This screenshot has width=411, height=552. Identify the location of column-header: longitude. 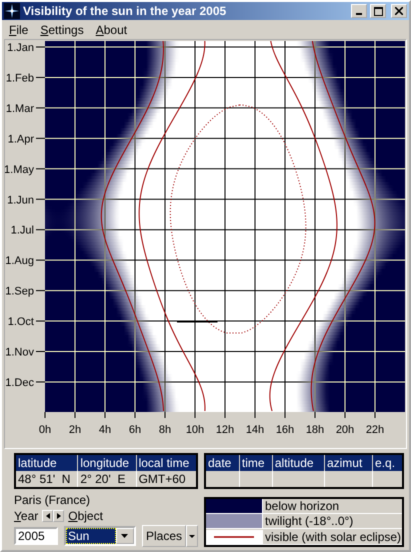
(107, 462).